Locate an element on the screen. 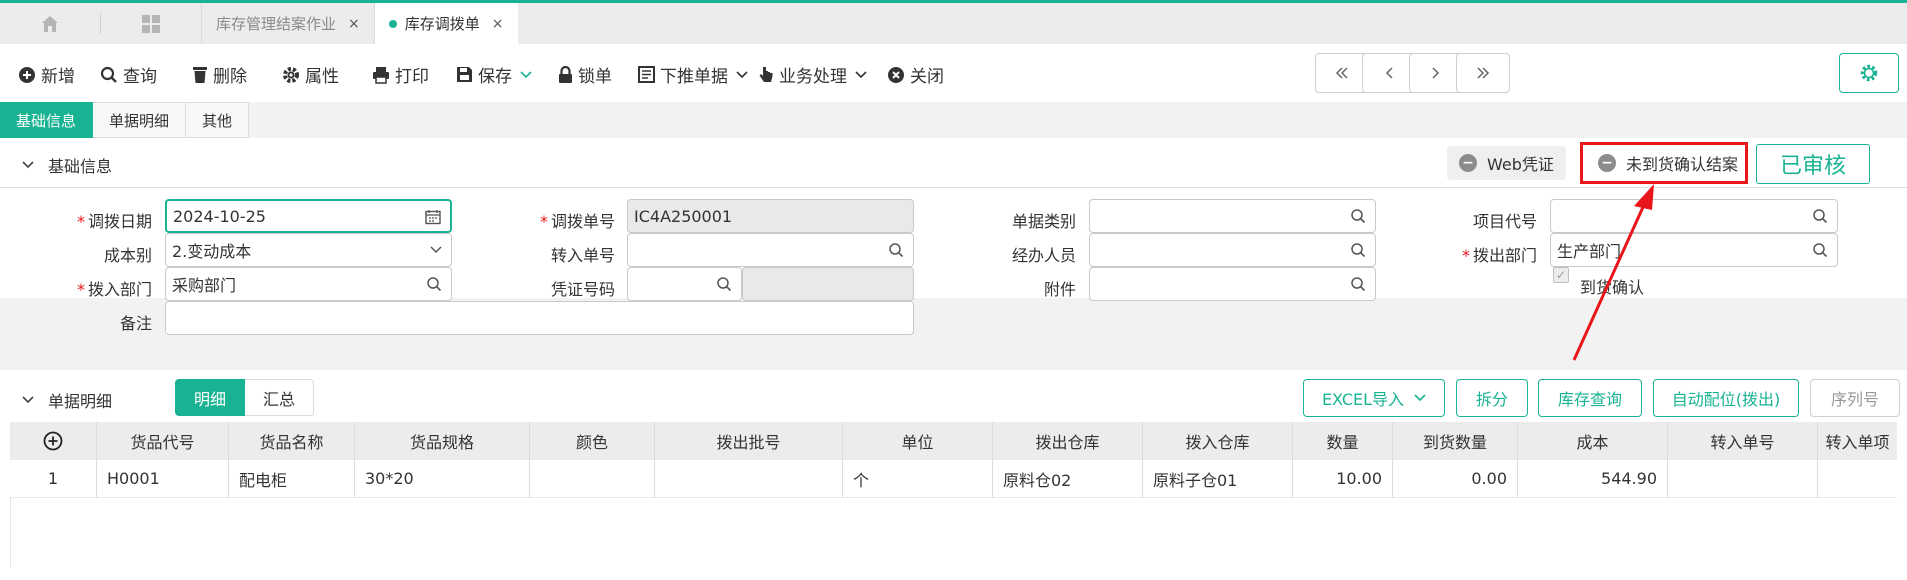 This screenshot has width=1907, height=580. properties-button: 属性 is located at coordinates (310, 74).